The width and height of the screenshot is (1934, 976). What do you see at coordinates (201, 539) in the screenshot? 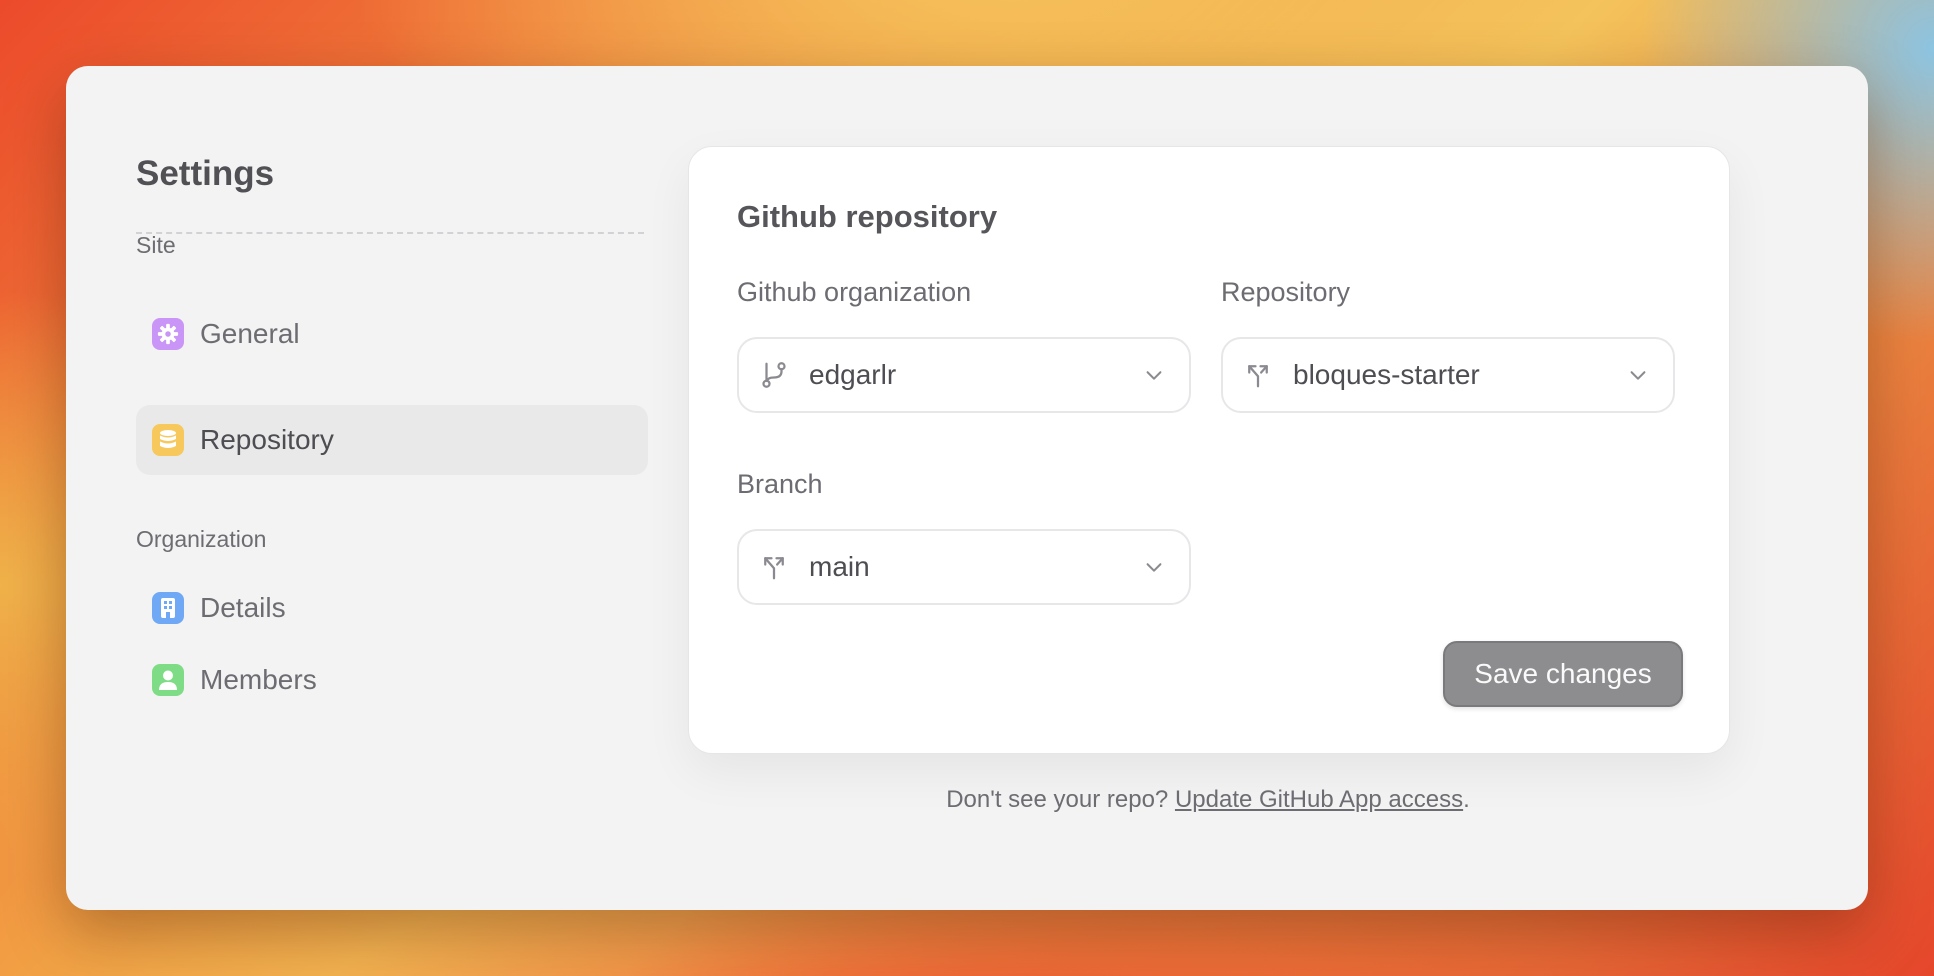
I see `section-label-organization: Organization` at bounding box center [201, 539].